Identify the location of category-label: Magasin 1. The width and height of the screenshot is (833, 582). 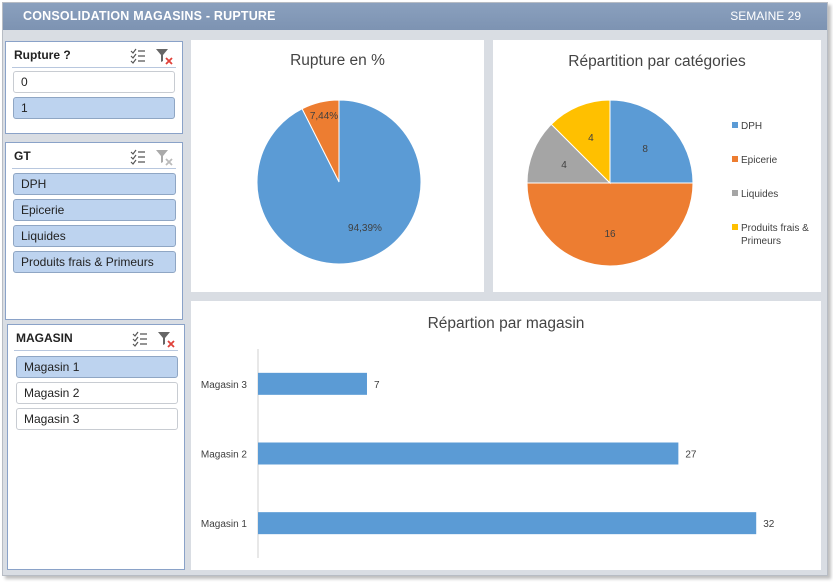
(224, 524).